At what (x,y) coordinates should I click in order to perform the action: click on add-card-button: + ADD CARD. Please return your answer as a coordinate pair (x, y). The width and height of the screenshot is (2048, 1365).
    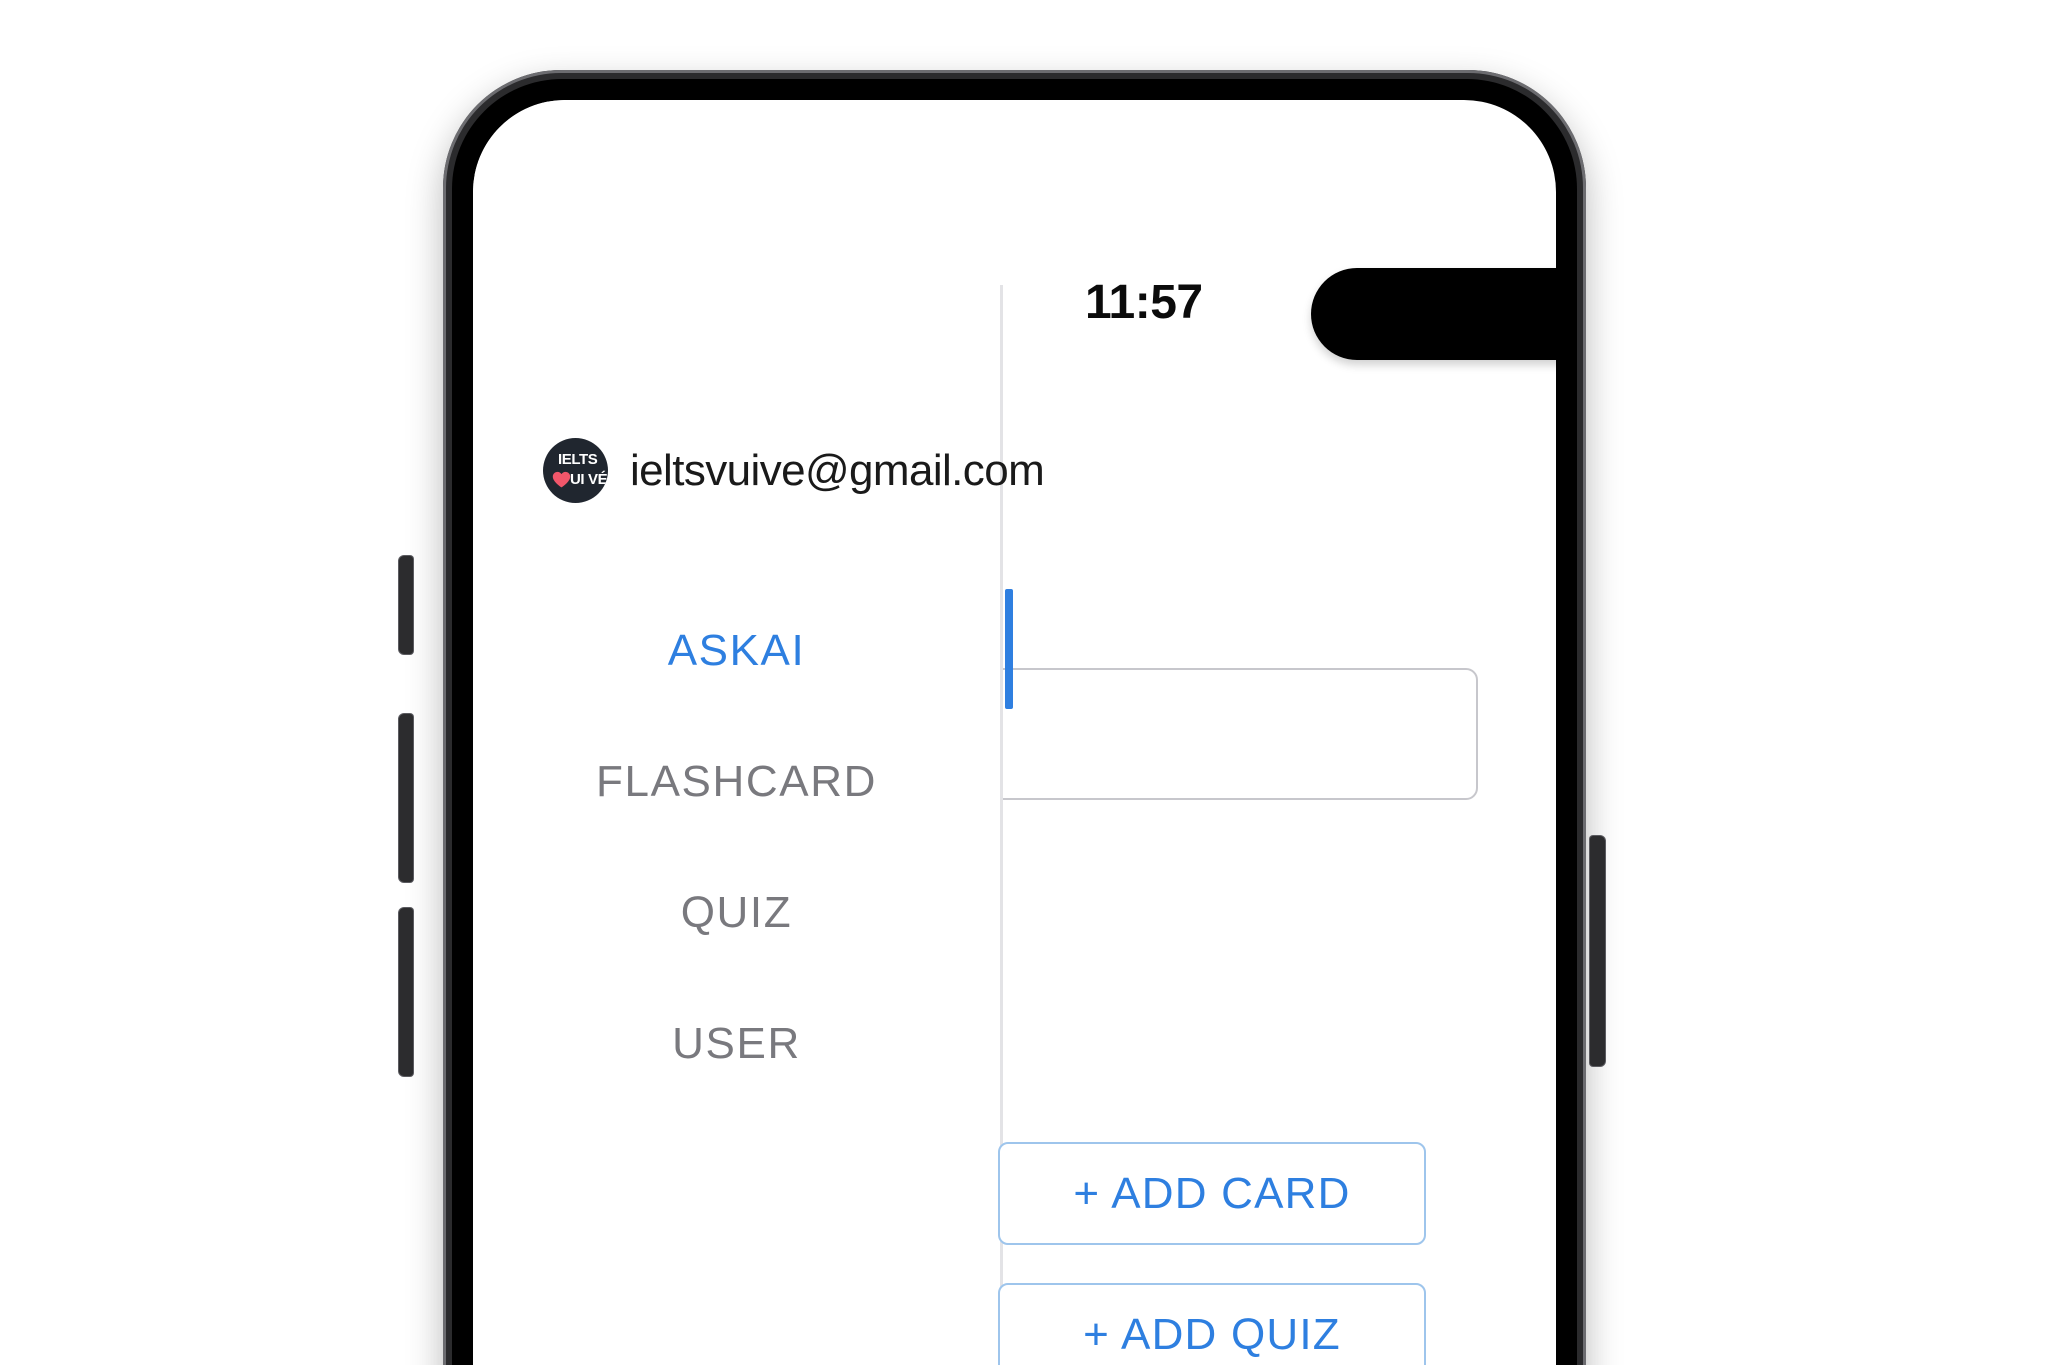
    Looking at the image, I should click on (1212, 1193).